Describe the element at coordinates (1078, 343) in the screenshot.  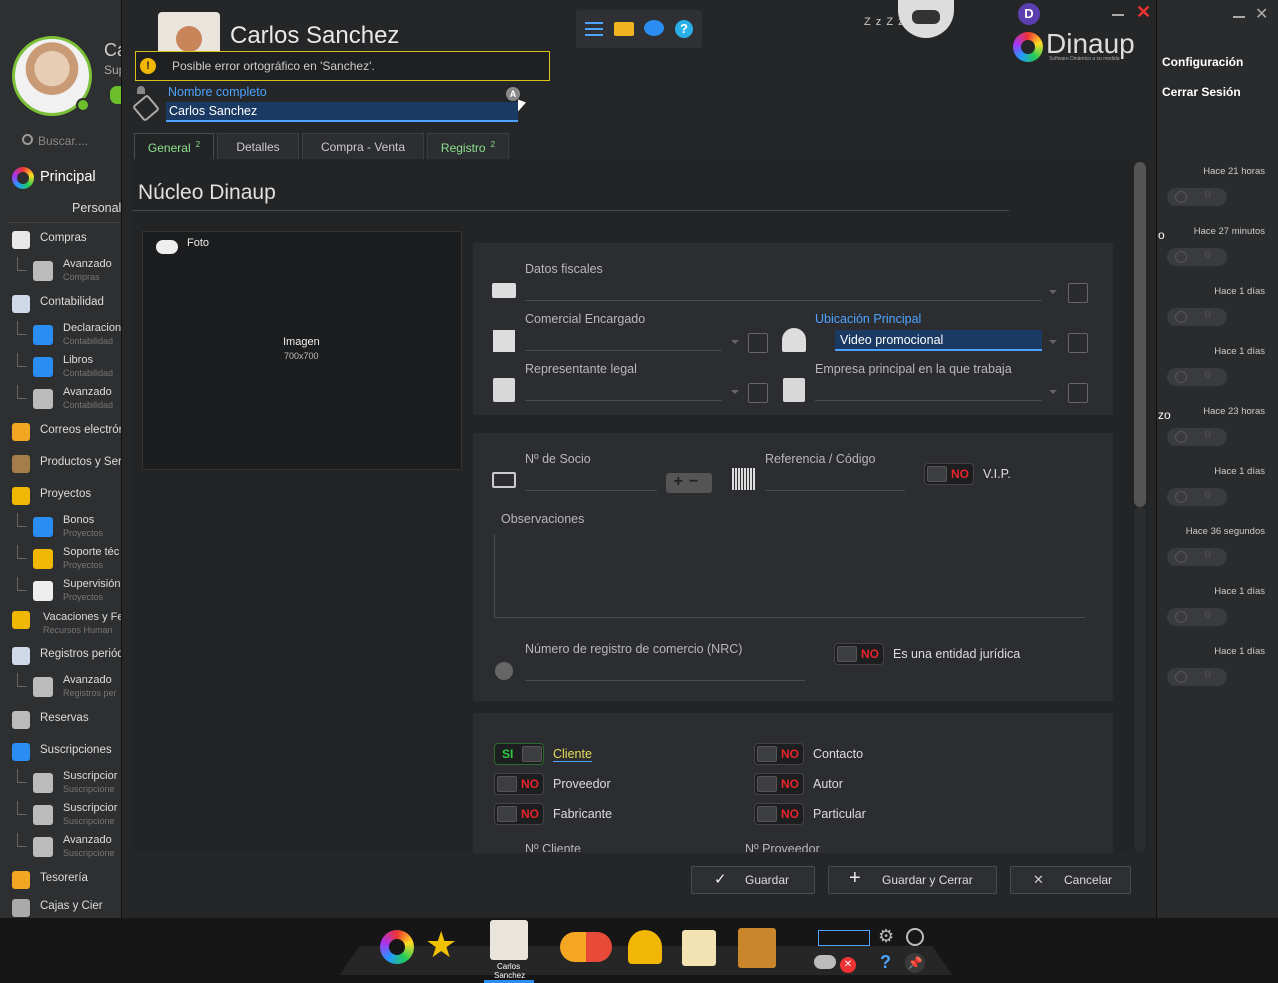
I see `open-ubicacion-button` at that location.